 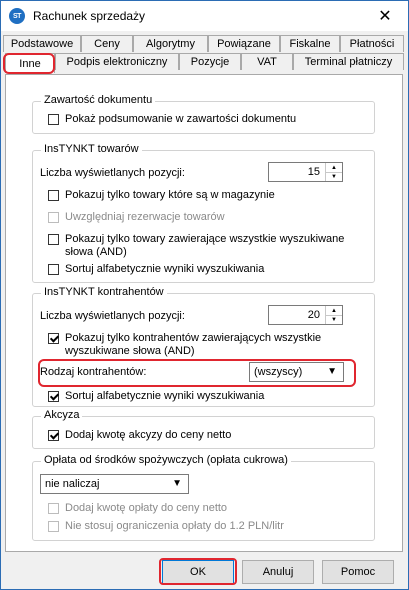 What do you see at coordinates (210, 61) in the screenshot?
I see `tab-pozycje: Pozycje` at bounding box center [210, 61].